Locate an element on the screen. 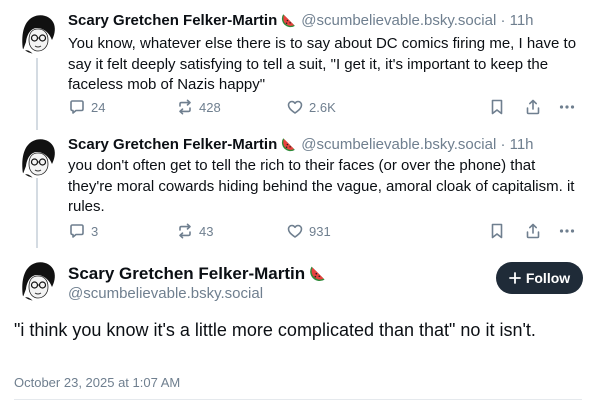 The height and width of the screenshot is (404, 596). follow-button: Follow is located at coordinates (539, 278).